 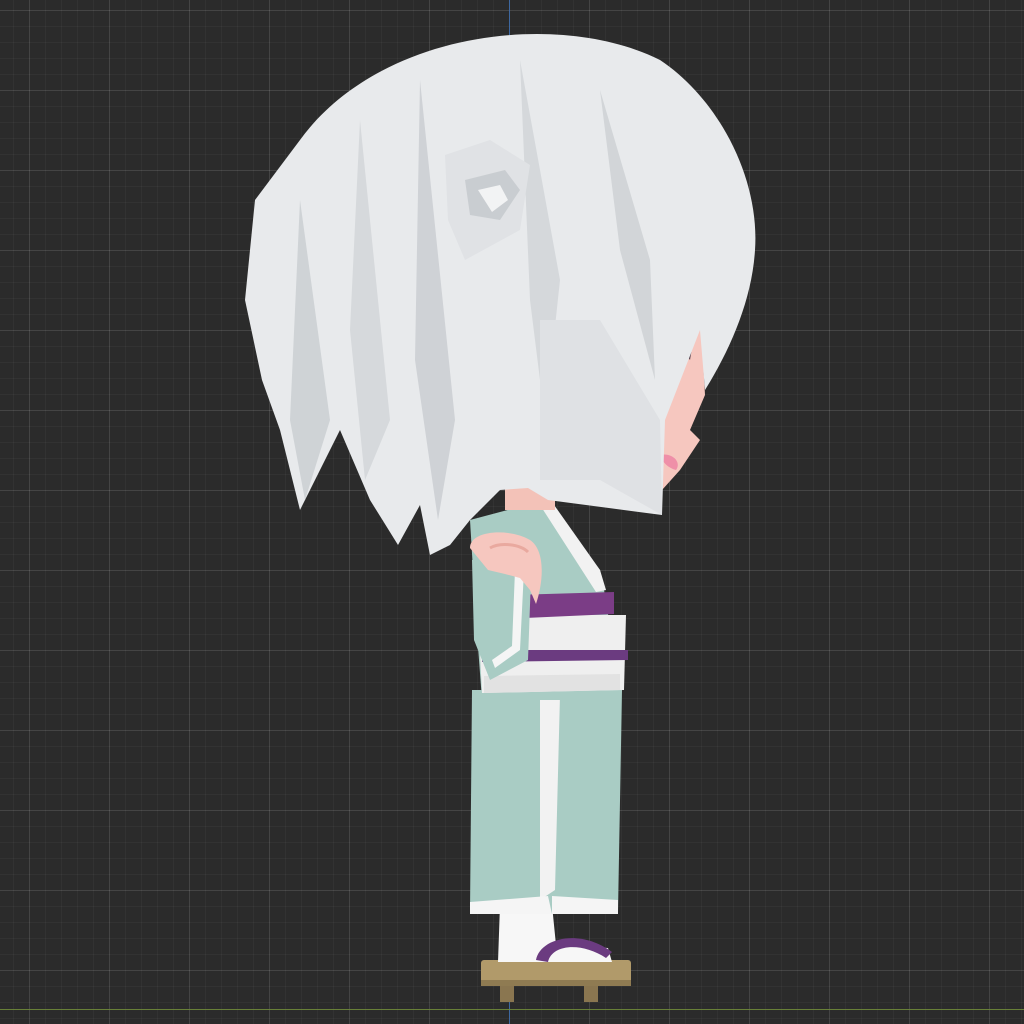 What do you see at coordinates (556, 981) in the screenshot?
I see `geta-sandal` at bounding box center [556, 981].